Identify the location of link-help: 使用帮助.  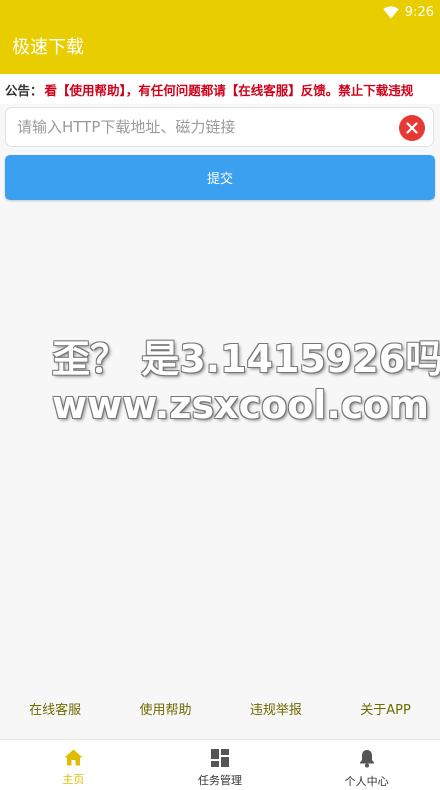
(166, 708).